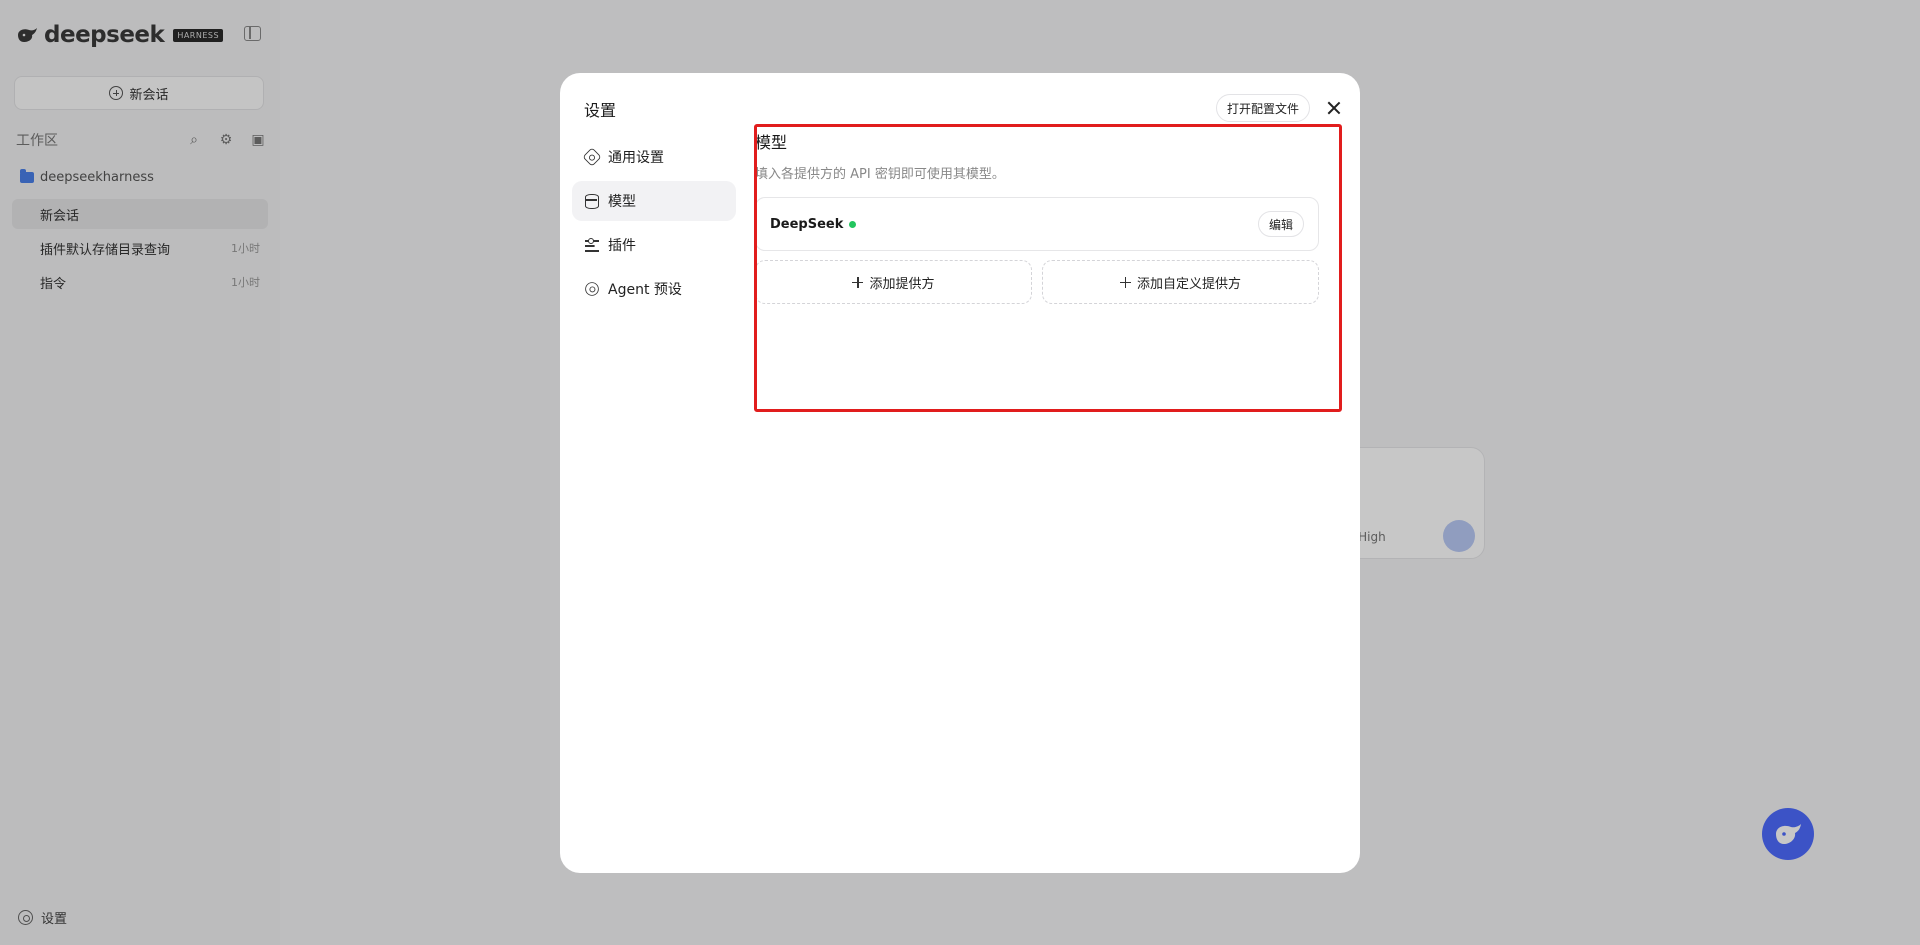 This screenshot has height=945, width=1920. Describe the element at coordinates (622, 202) in the screenshot. I see `nav-label: 模型` at that location.